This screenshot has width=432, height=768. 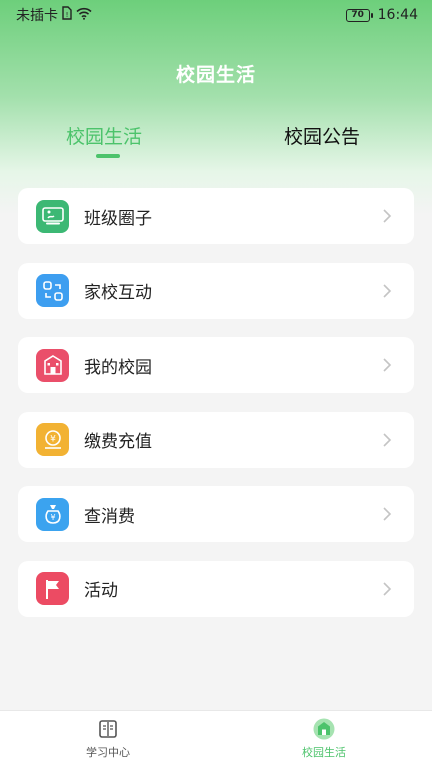 I want to click on menu-item-activity: 活动, so click(x=216, y=588).